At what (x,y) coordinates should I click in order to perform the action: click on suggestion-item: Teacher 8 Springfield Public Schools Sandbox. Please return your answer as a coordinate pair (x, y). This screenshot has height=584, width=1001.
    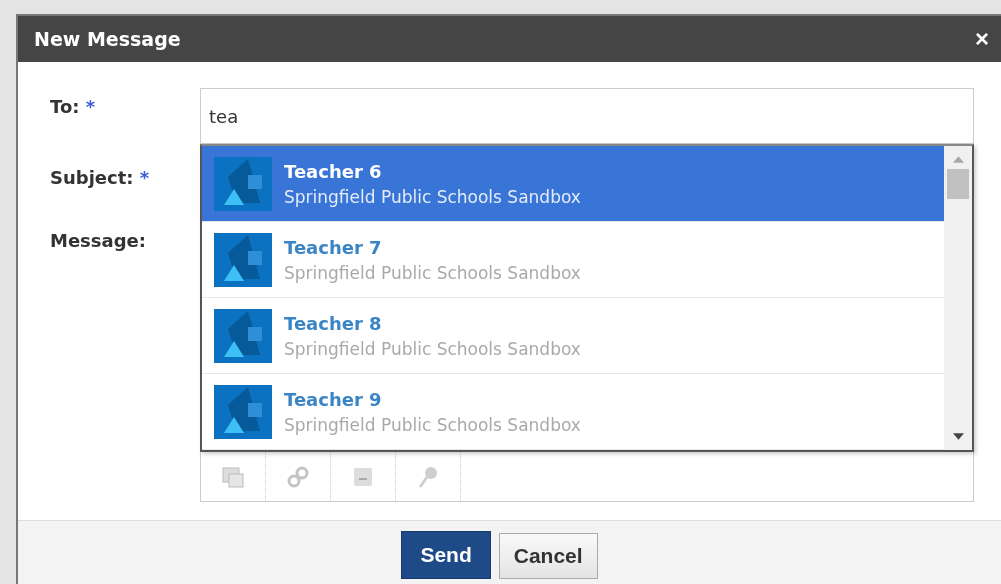
    Looking at the image, I should click on (573, 336).